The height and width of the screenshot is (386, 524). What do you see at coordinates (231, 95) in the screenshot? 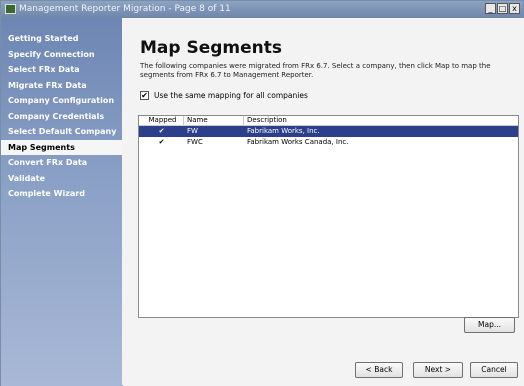
I see `same-mapping-label: Use the same mapping for all companies` at bounding box center [231, 95].